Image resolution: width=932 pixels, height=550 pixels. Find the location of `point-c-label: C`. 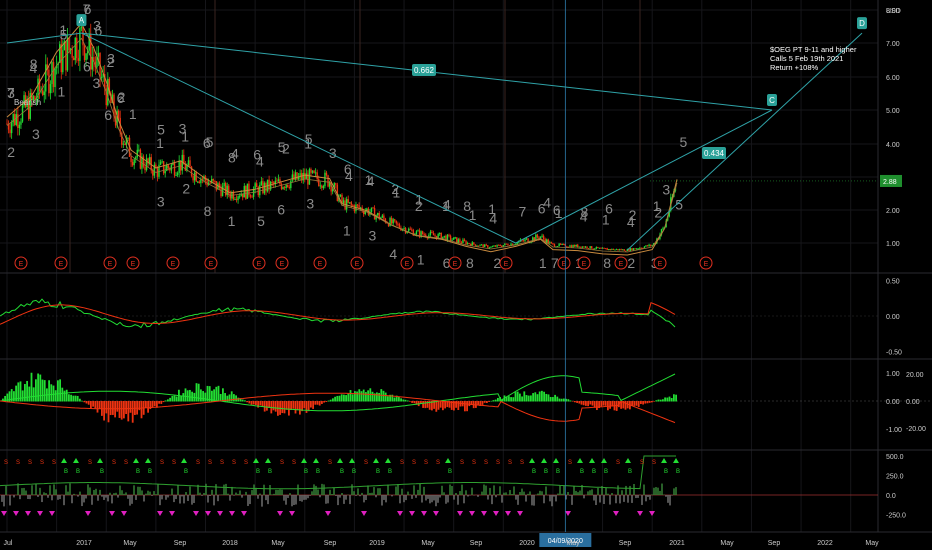

point-c-label: C is located at coordinates (772, 100).